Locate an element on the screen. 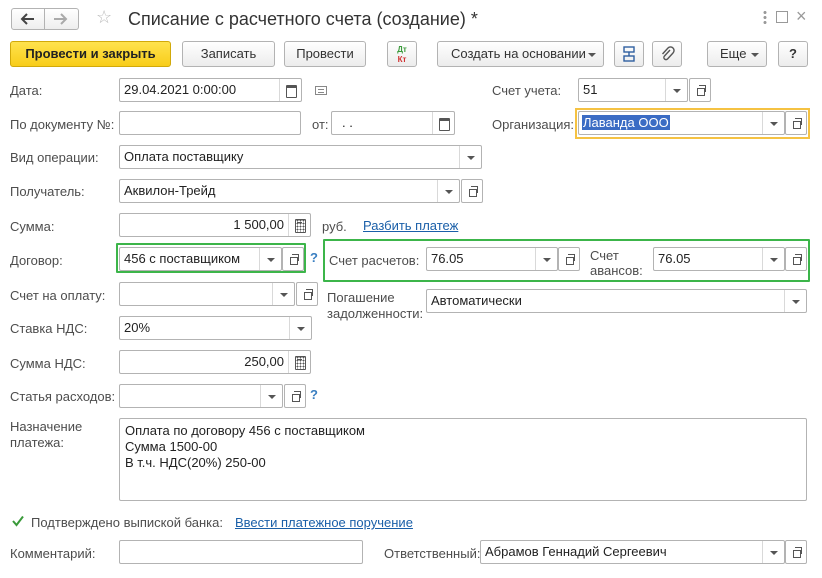 This screenshot has height=578, width=822. bank-confirmed-checkbox is located at coordinates (18, 521).